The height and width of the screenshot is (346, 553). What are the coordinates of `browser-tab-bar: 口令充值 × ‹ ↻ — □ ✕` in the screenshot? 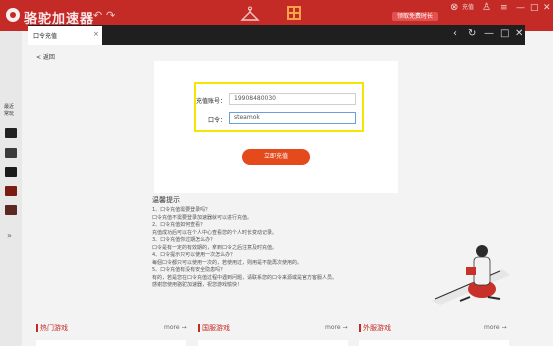 It's located at (276, 35).